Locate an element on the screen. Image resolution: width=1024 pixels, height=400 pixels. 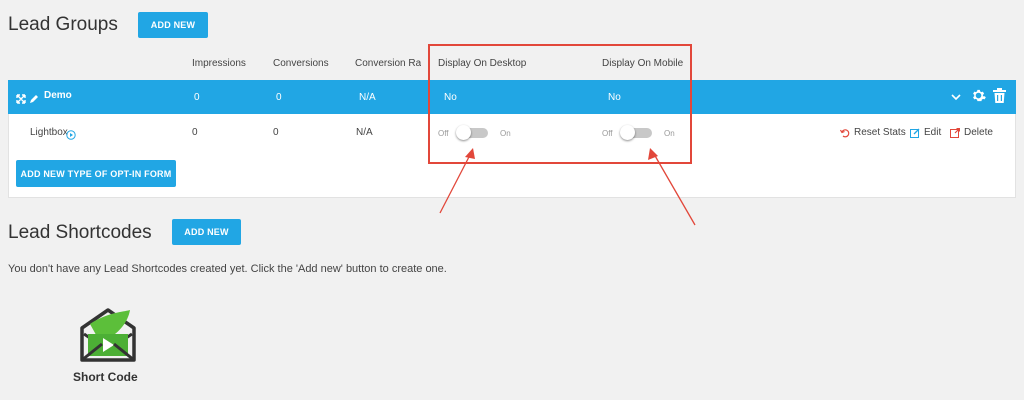
group-conversion-rate: N/A is located at coordinates (367, 97).